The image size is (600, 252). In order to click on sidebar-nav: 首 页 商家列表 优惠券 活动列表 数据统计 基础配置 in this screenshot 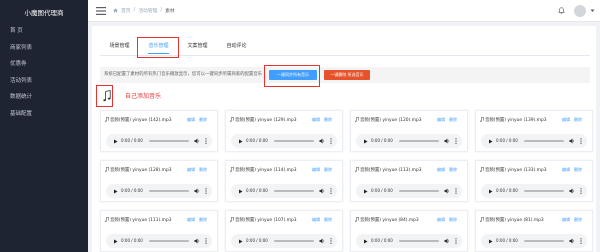, I will do `click(44, 73)`.